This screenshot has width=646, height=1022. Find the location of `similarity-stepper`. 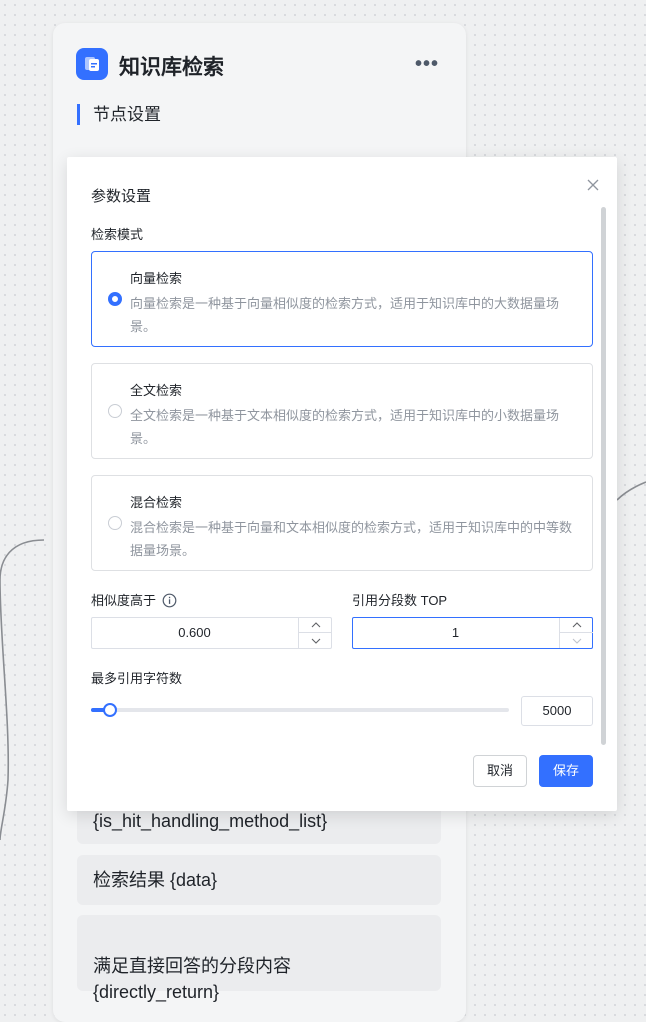

similarity-stepper is located at coordinates (315, 633).